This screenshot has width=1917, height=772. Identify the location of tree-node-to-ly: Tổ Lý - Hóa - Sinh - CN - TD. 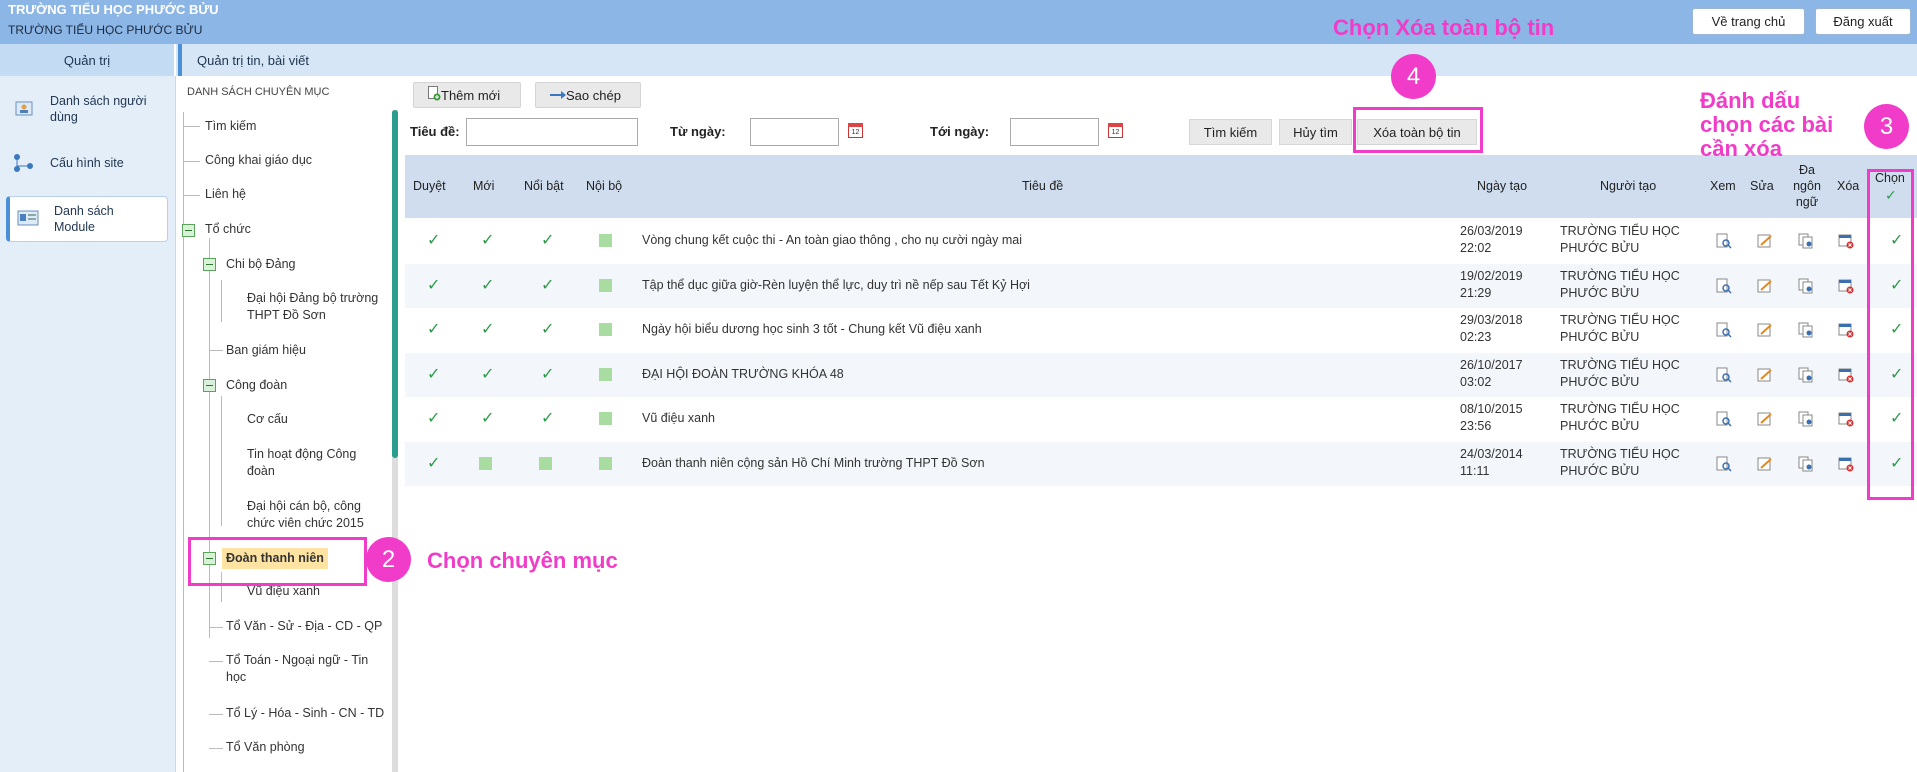
(305, 713).